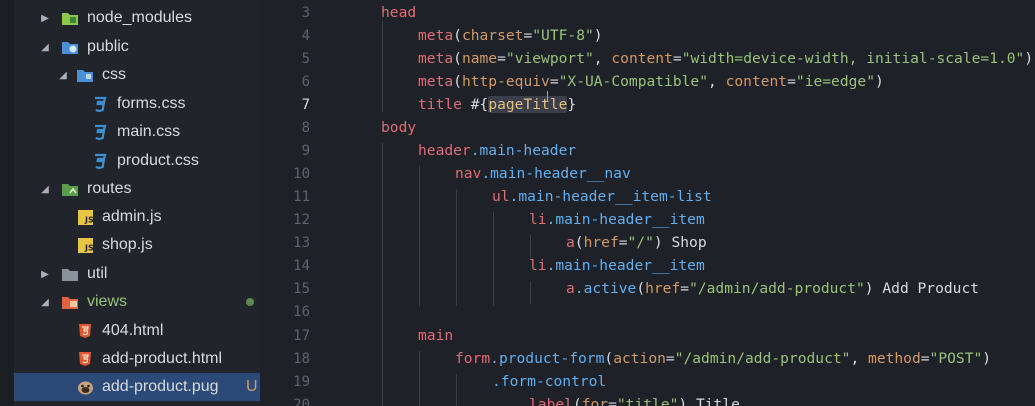  I want to click on line-number: 13, so click(301, 243).